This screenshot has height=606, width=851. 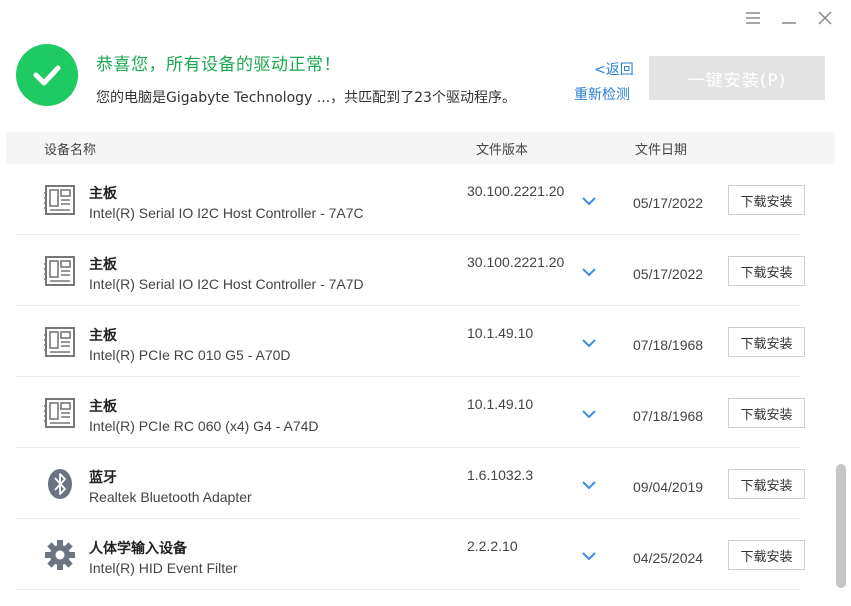 What do you see at coordinates (668, 487) in the screenshot?
I see `driver-date: 09/04/2019` at bounding box center [668, 487].